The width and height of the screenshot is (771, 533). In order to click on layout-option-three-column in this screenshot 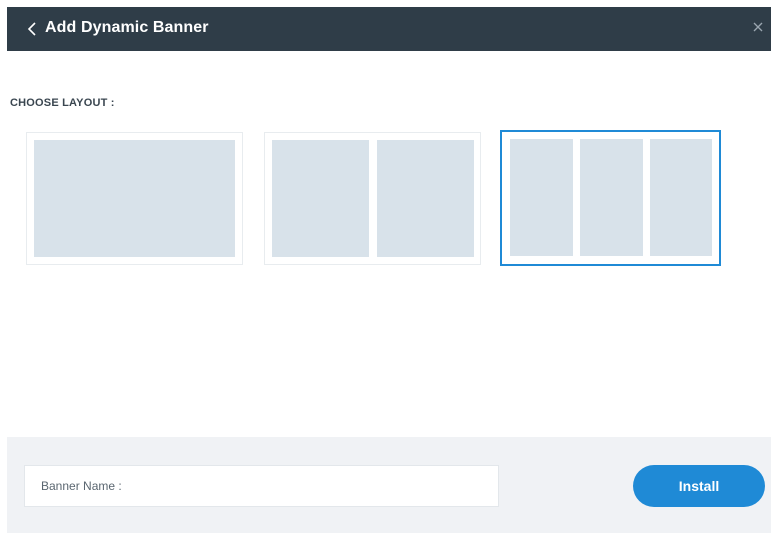, I will do `click(610, 198)`.